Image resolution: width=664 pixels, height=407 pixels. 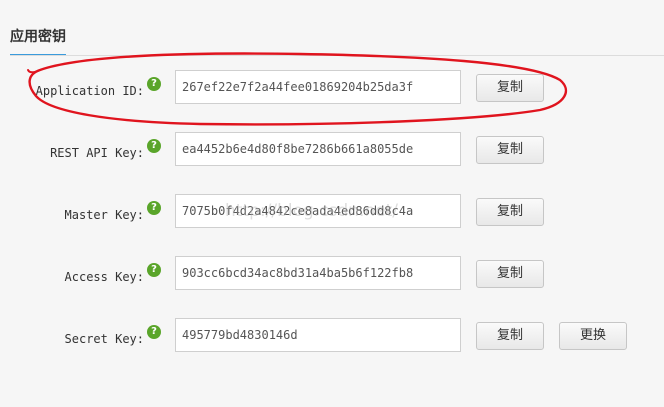 I want to click on copy-access-key-button: 复制, so click(x=510, y=274).